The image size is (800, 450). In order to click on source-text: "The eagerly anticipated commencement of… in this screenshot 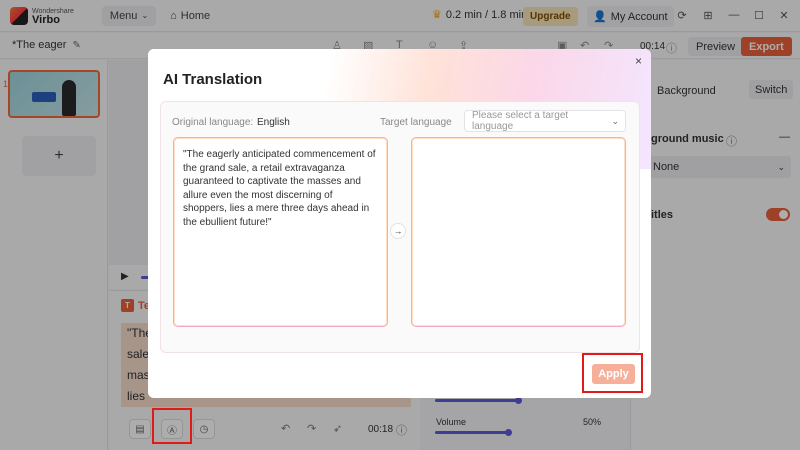, I will do `click(279, 188)`.